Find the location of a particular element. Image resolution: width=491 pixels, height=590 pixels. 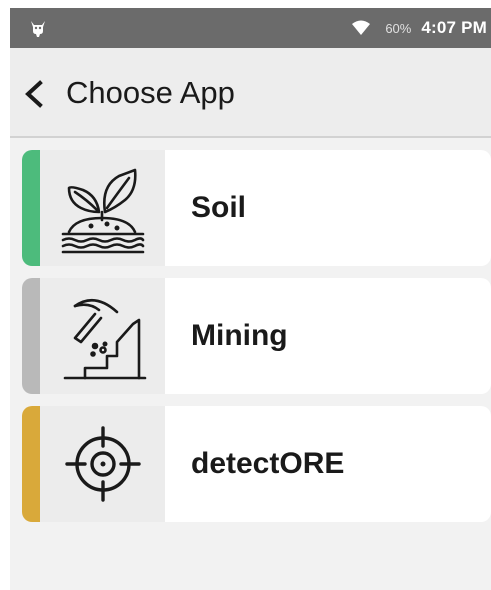

mining-pickaxe-icon is located at coordinates (104, 339).